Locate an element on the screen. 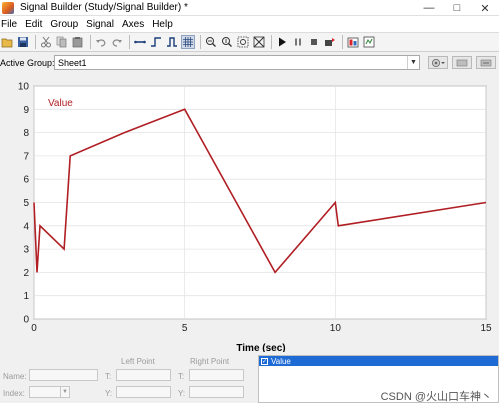 This screenshot has width=499, height=403. paste-icon is located at coordinates (78, 42).